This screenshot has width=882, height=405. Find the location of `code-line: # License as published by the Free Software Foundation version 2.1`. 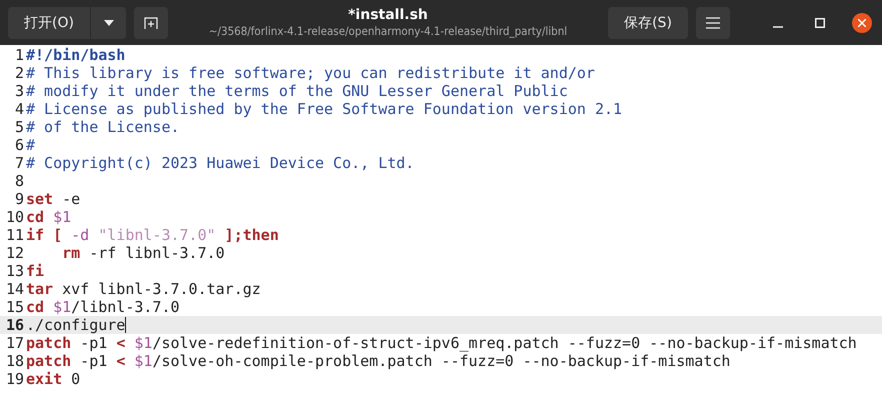

code-line: # License as published by the Free Software Foundation version 2.1 is located at coordinates (324, 109).